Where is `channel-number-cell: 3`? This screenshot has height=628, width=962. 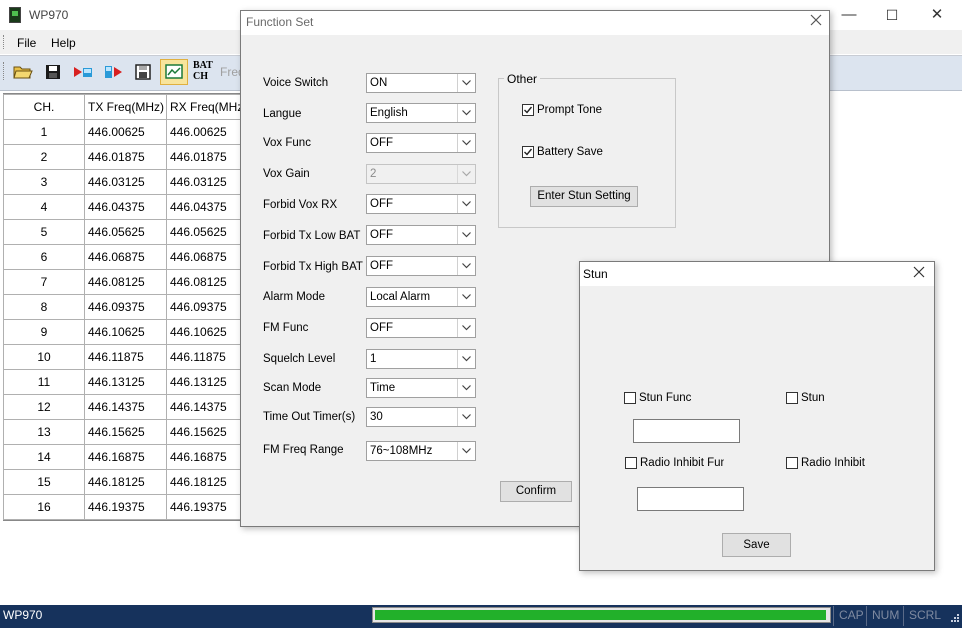 channel-number-cell: 3 is located at coordinates (44, 182).